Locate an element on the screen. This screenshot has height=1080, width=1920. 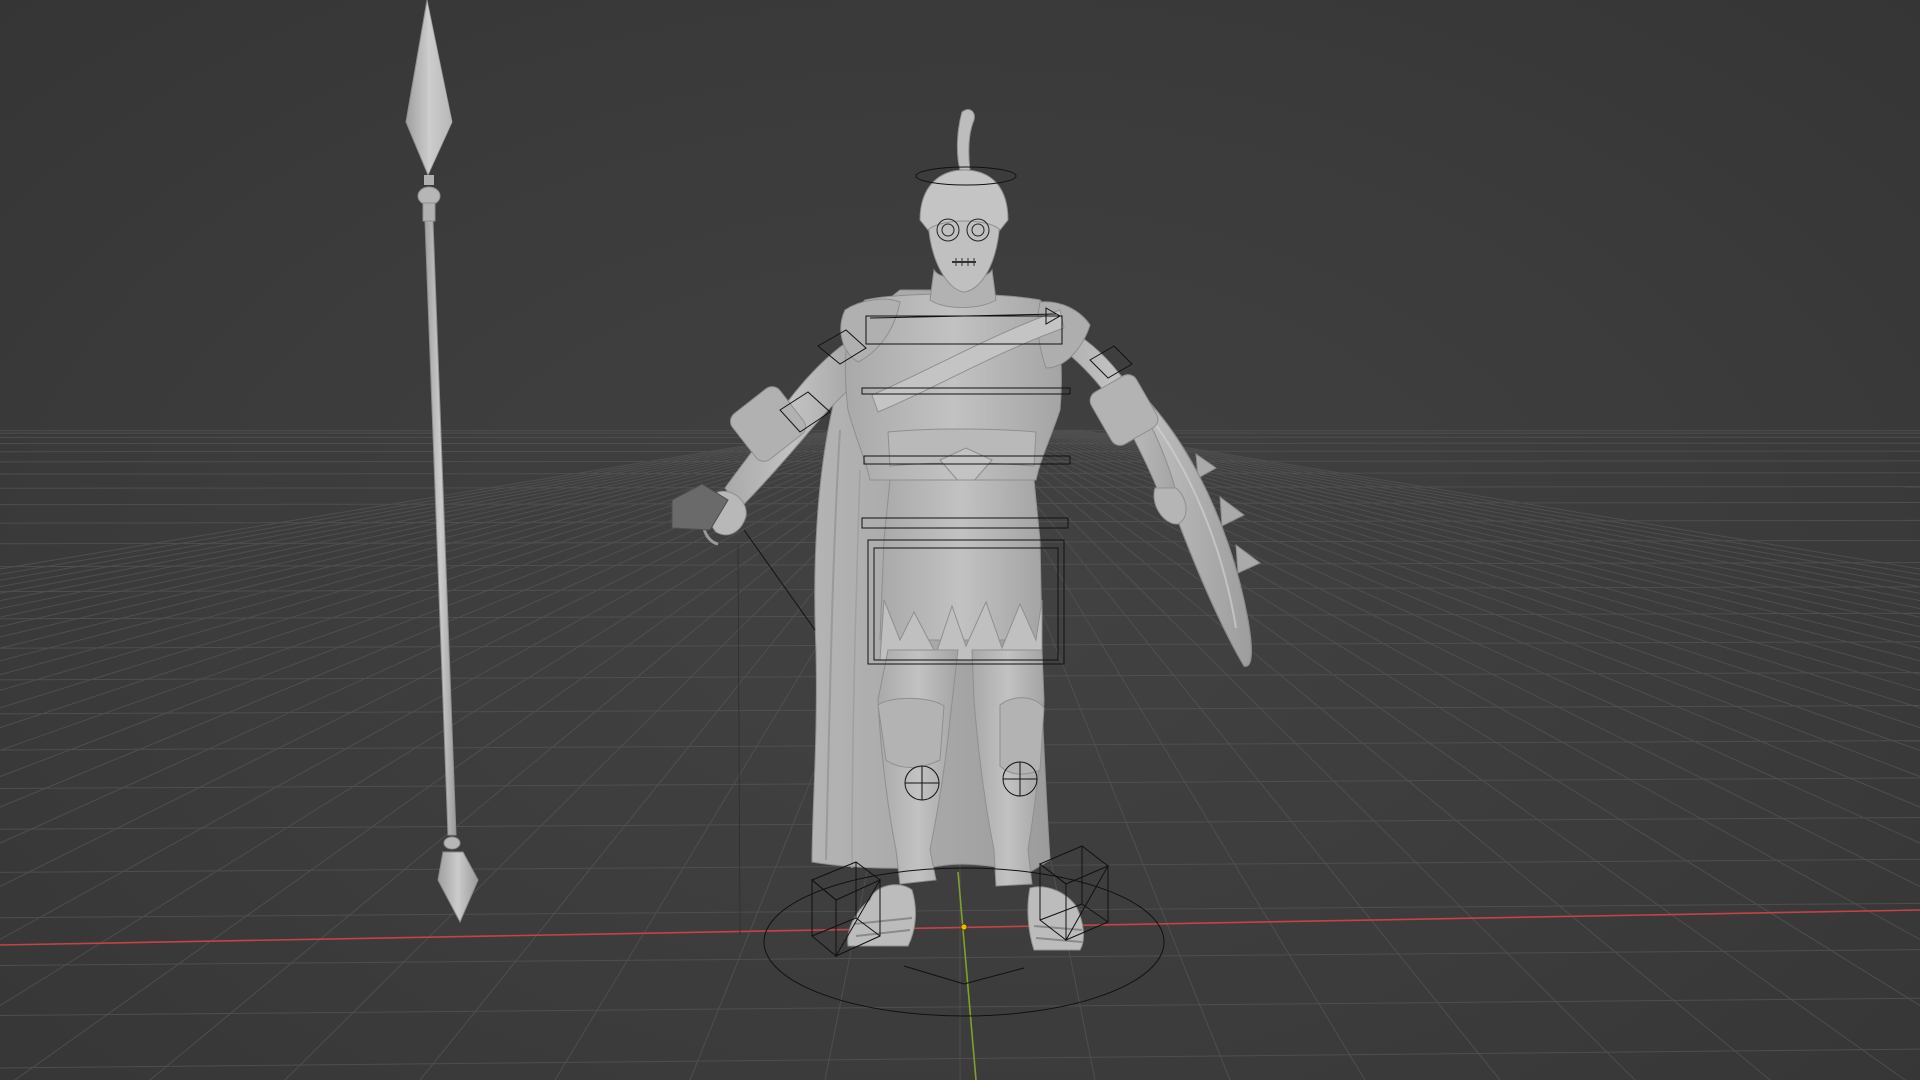
y-axis-line is located at coordinates (967, 975).